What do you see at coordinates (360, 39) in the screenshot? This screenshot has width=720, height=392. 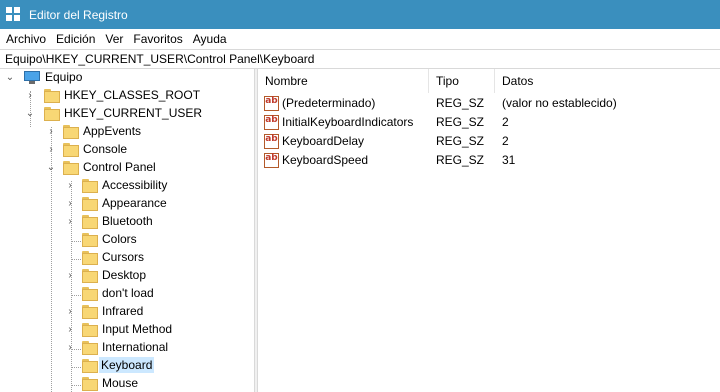 I see `menu-bar: Archivo Edición Ver Favoritos Ayuda` at bounding box center [360, 39].